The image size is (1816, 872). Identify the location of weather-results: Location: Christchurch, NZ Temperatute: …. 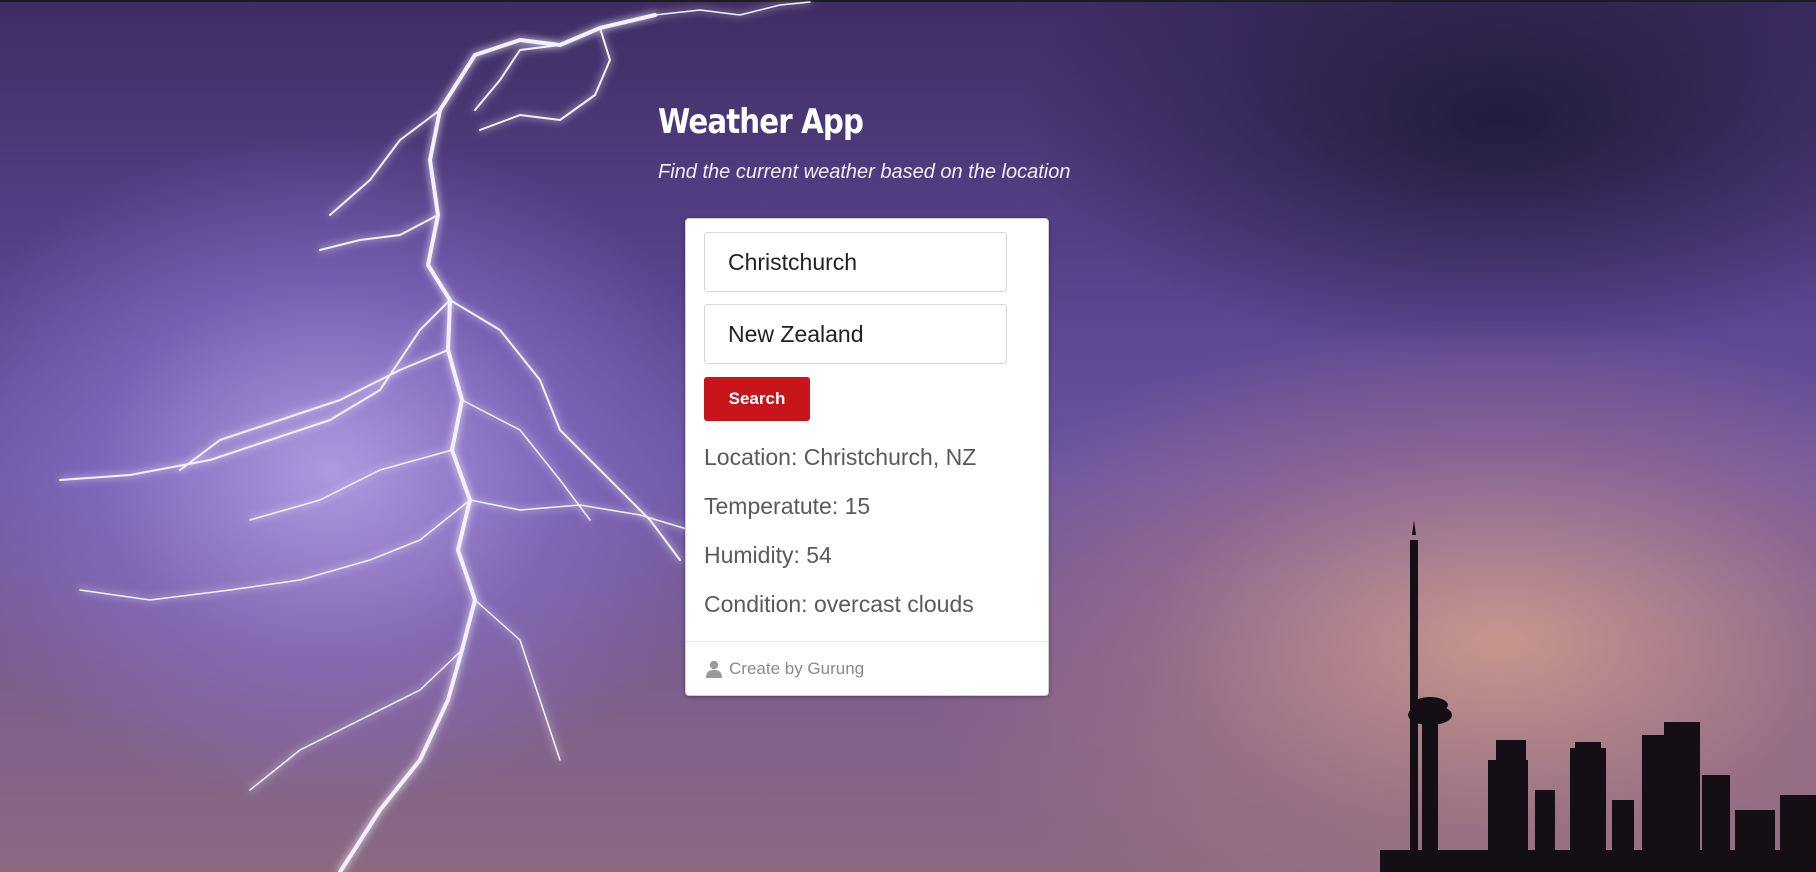
(867, 531).